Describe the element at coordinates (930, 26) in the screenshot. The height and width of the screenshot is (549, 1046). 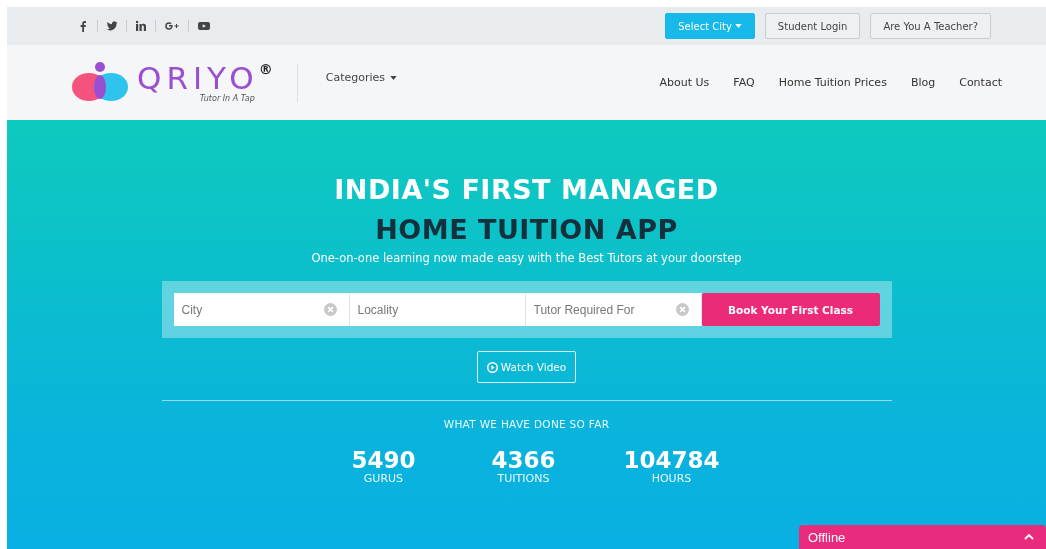
I see `top-button: Are You A Teacher?` at that location.